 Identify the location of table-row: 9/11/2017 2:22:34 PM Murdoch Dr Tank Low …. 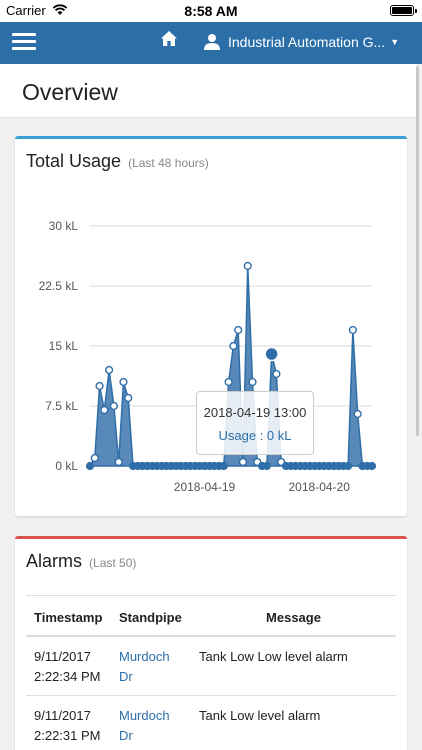
(211, 666).